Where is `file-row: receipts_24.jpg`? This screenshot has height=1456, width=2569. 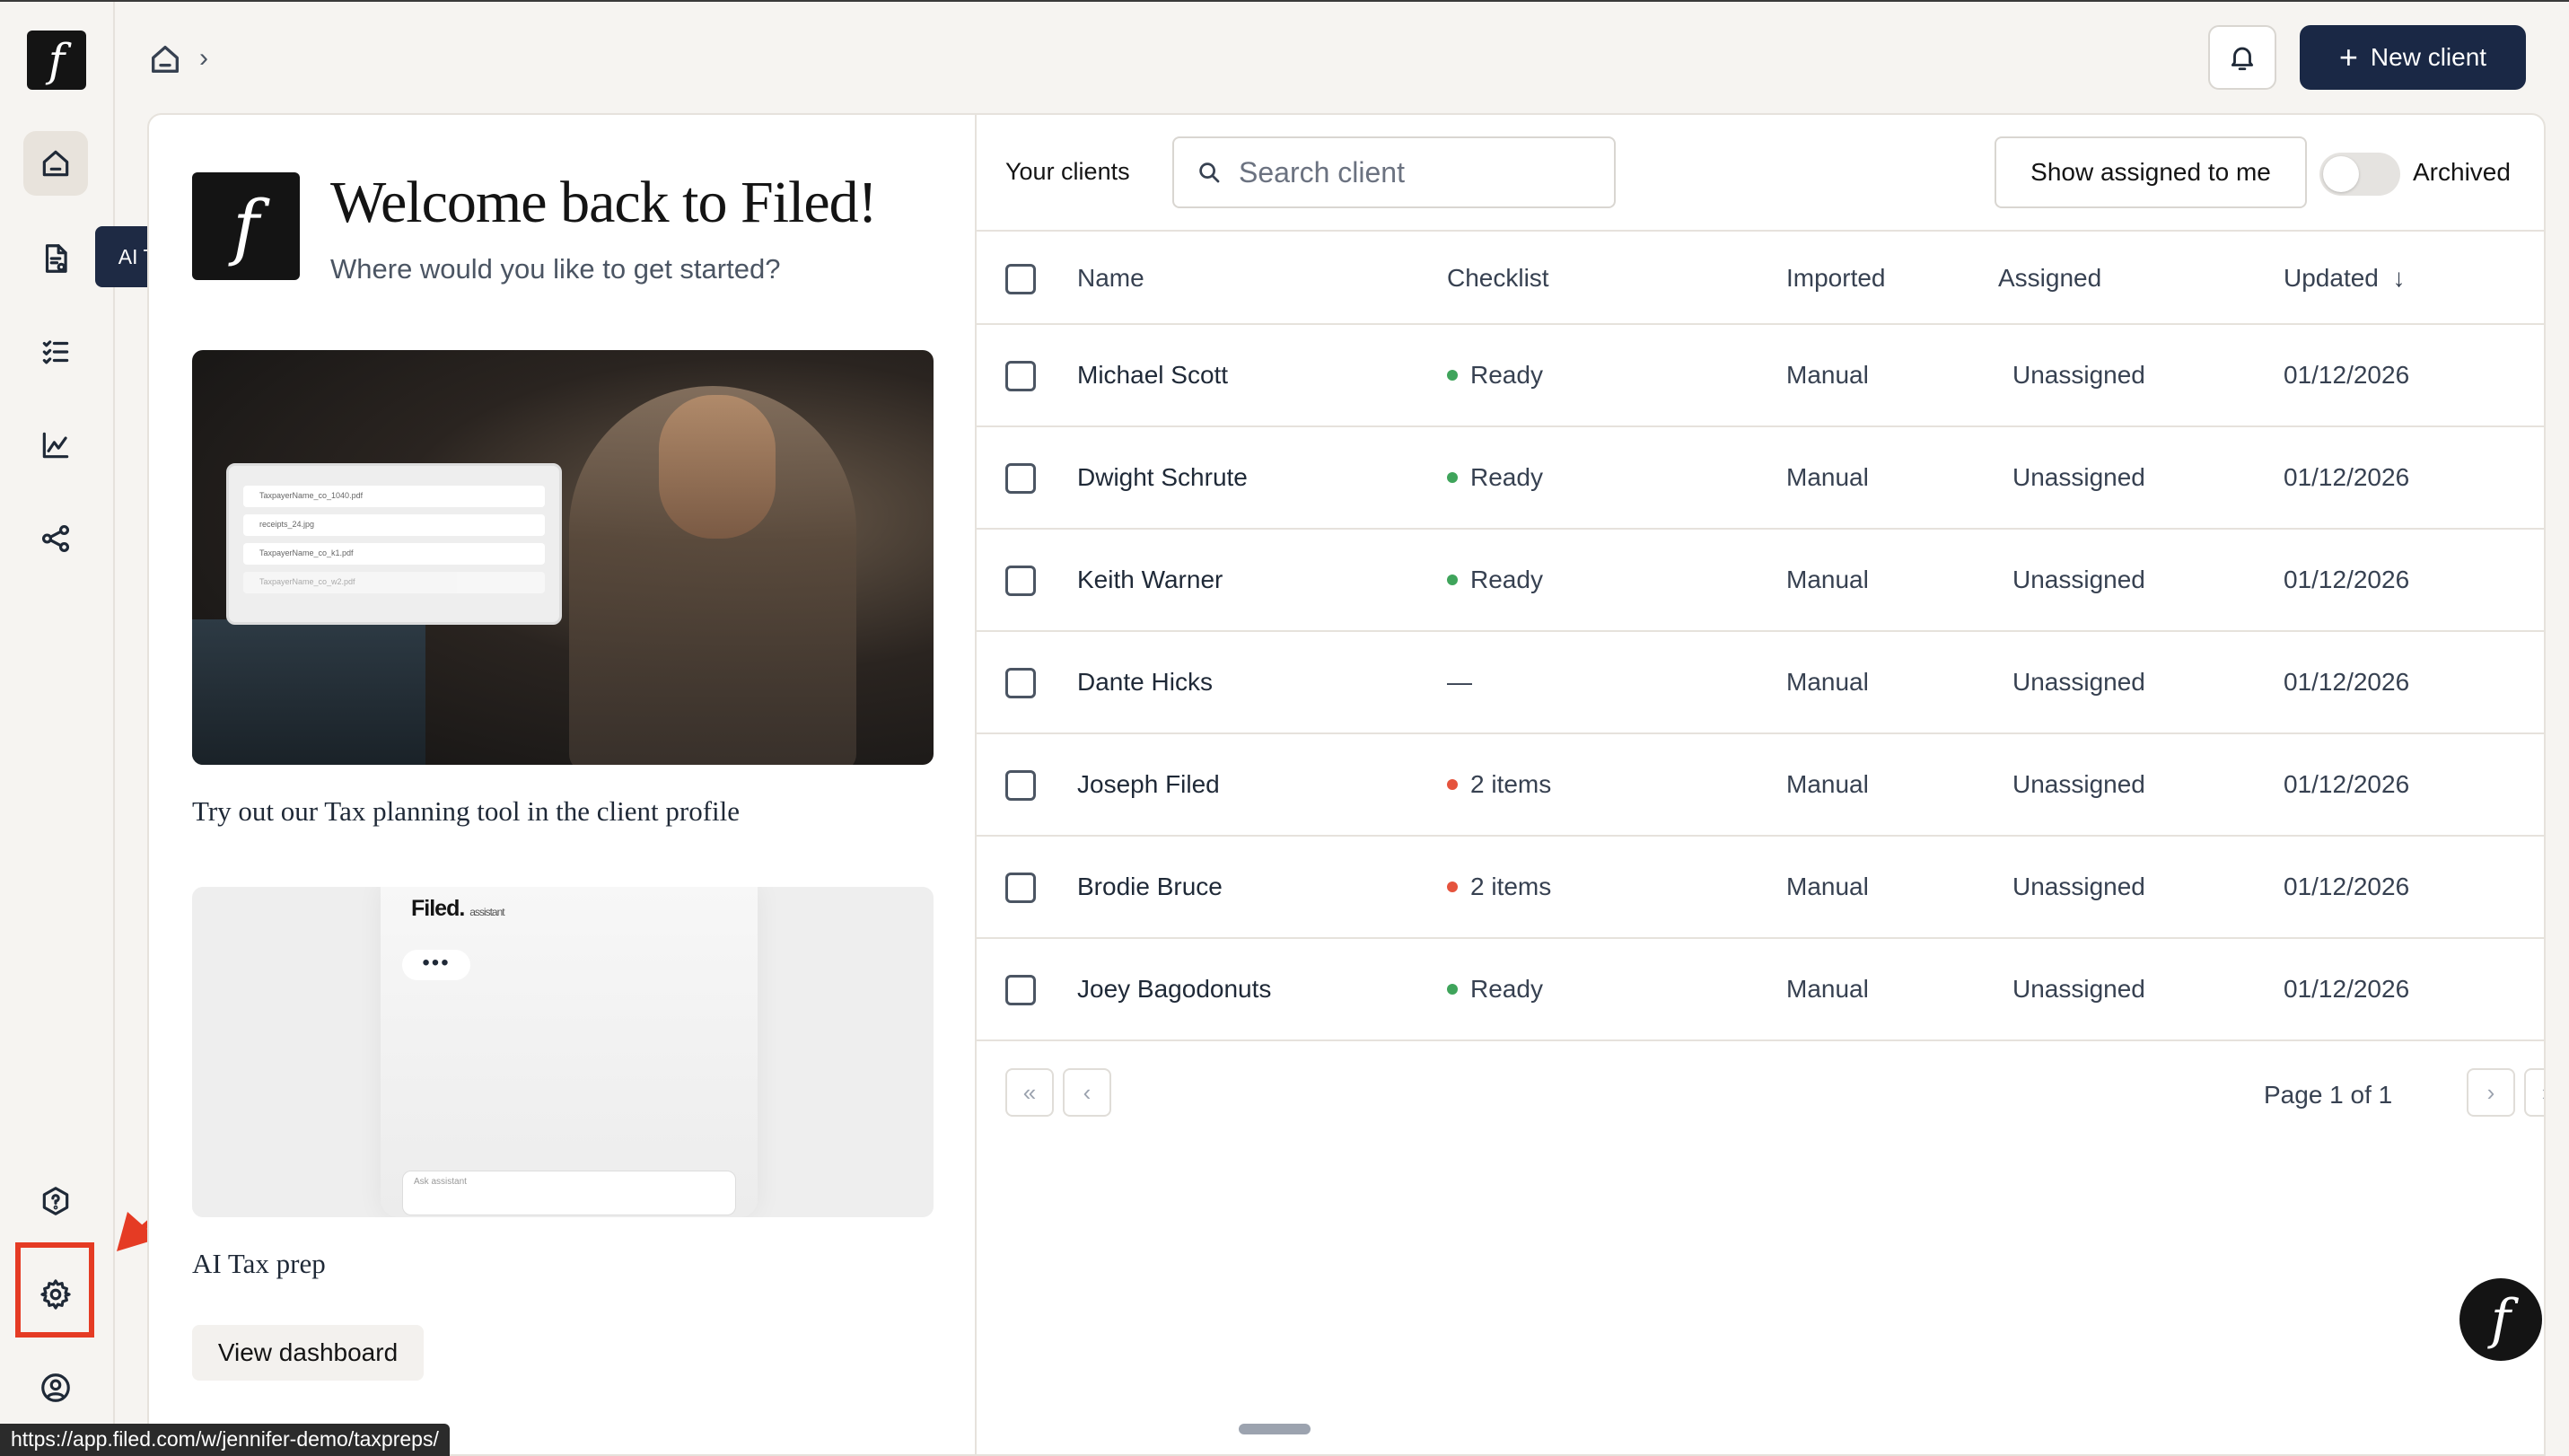 file-row: receipts_24.jpg is located at coordinates (394, 525).